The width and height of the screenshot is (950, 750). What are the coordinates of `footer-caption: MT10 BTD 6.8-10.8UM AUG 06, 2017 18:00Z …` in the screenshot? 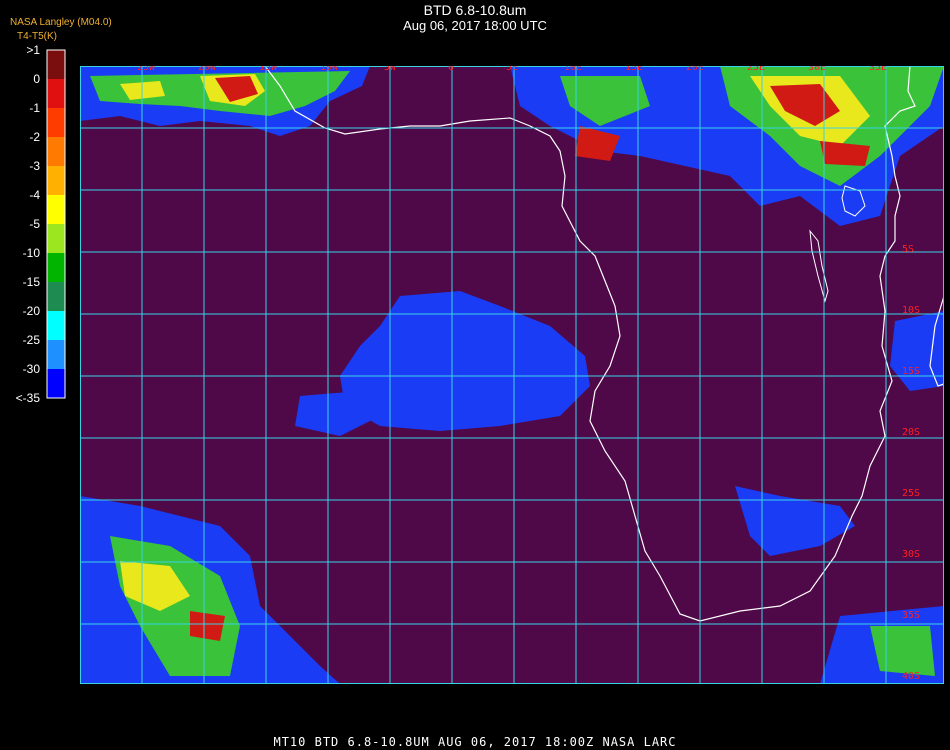 It's located at (475, 742).